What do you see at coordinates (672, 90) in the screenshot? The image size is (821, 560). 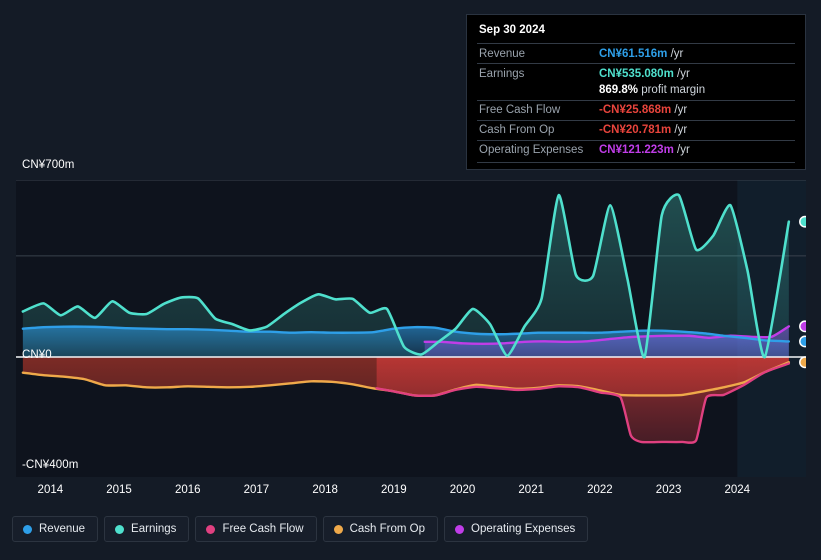 I see `profit-margin-text: profit margin` at bounding box center [672, 90].